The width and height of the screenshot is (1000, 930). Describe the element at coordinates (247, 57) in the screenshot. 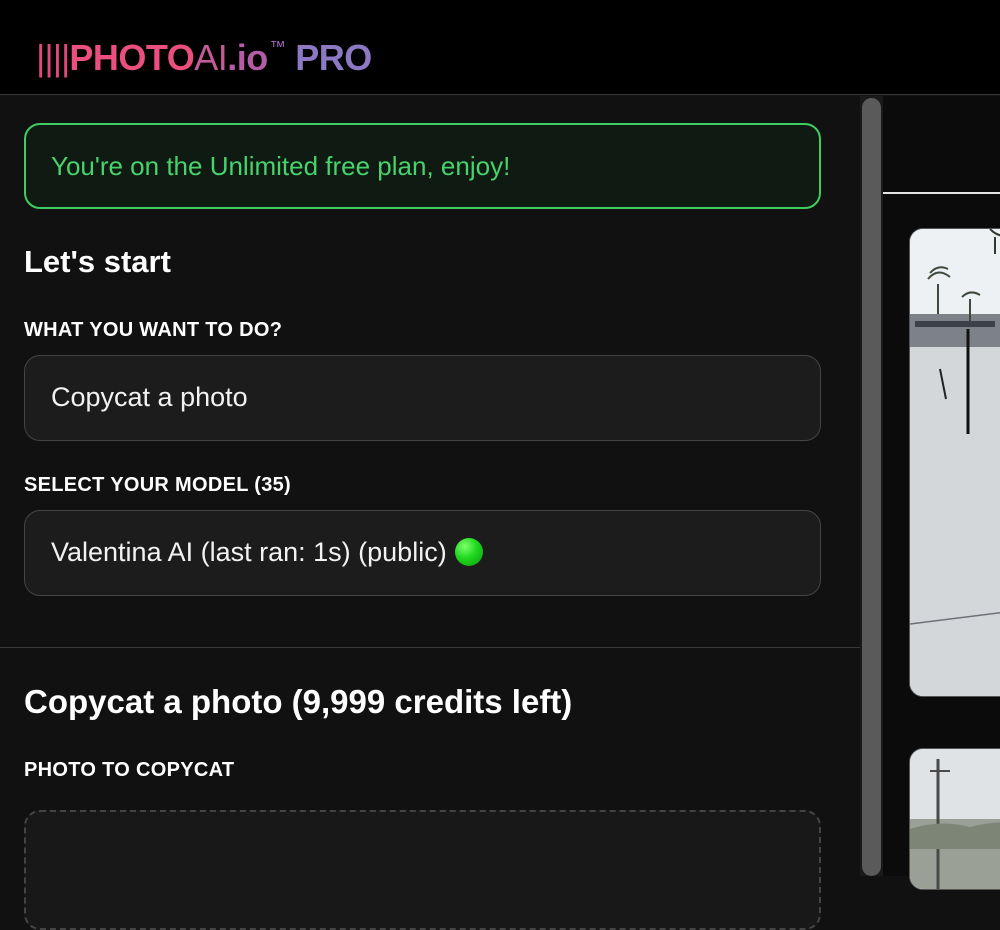

I see `logo-io-text: .io` at that location.